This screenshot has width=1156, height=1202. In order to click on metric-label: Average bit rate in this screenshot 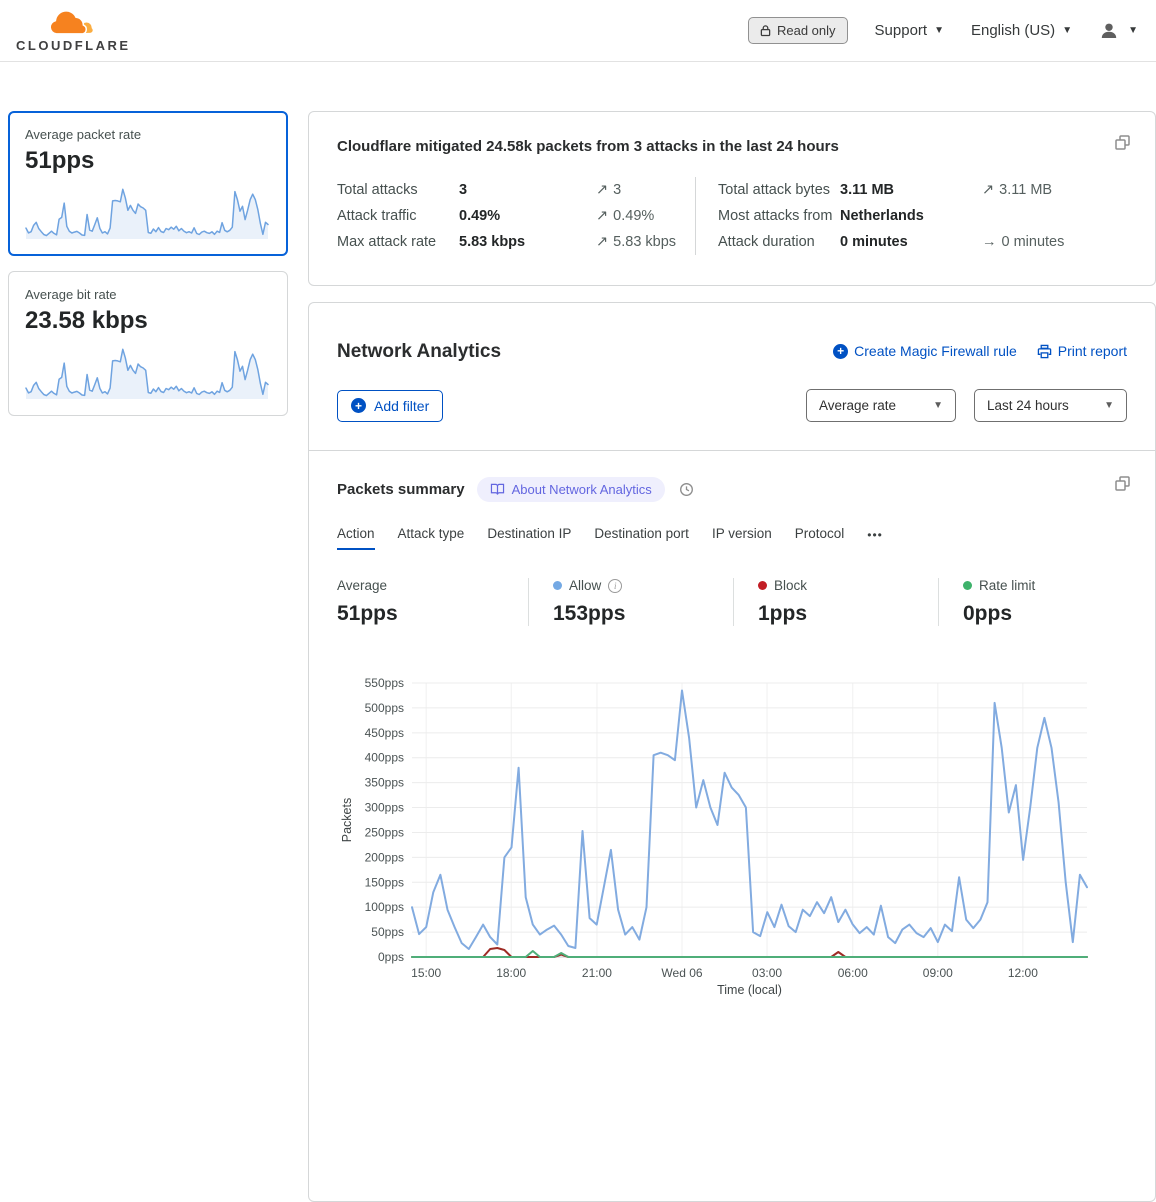, I will do `click(71, 294)`.